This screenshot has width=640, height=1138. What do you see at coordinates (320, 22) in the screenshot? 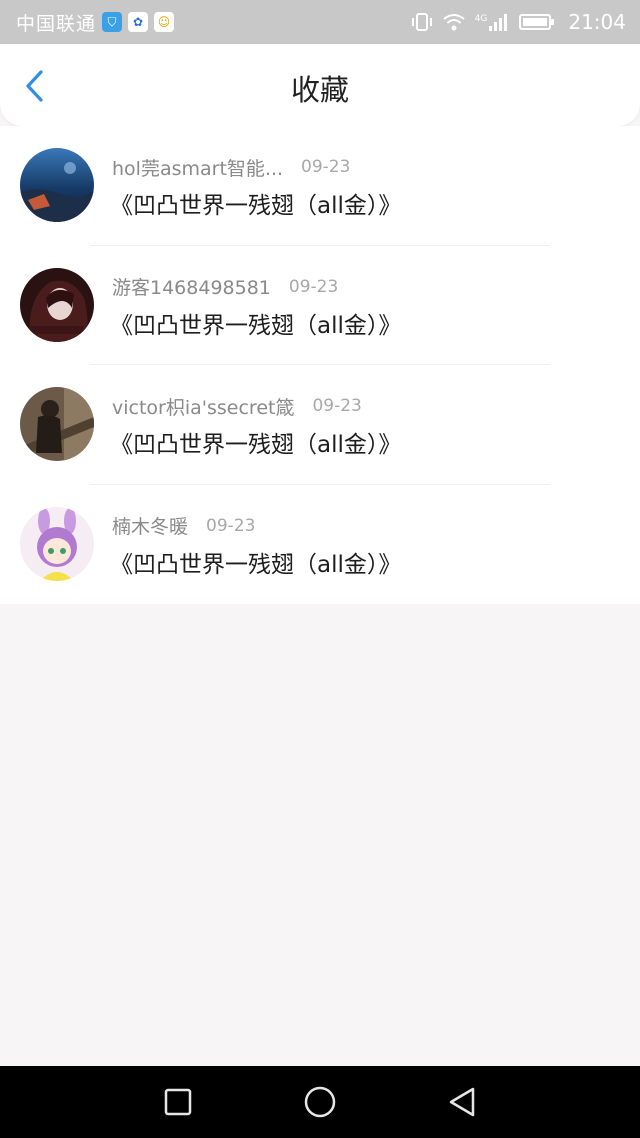
I see `status-bar: 中国联通 ⛉ ✿ ☺ 4G 21:04` at bounding box center [320, 22].